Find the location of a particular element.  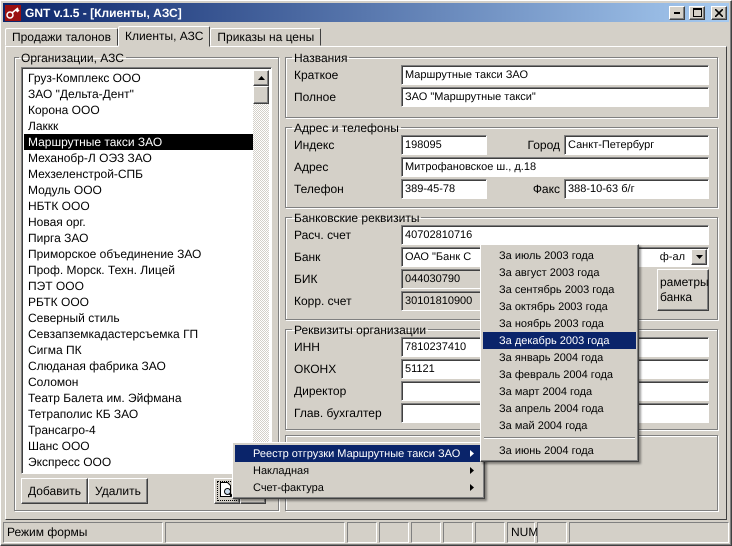

group-title: Реквизиты организации is located at coordinates (360, 329).